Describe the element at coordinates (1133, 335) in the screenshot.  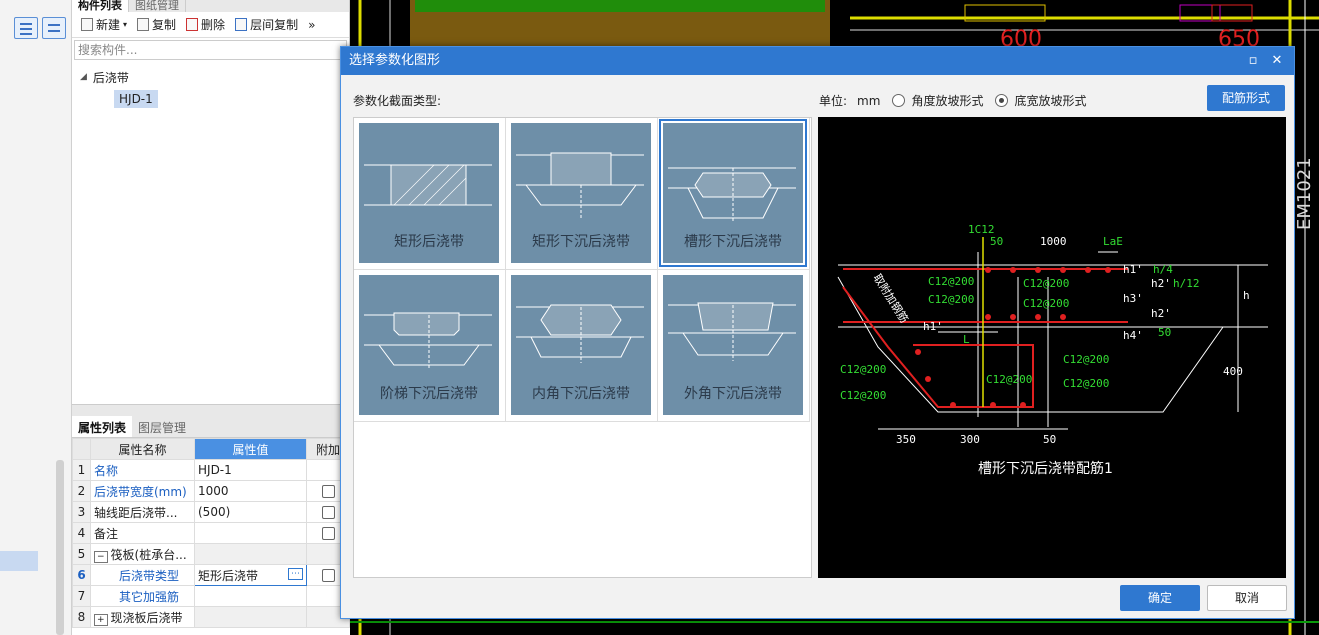
I see `svg-text: h4'` at that location.